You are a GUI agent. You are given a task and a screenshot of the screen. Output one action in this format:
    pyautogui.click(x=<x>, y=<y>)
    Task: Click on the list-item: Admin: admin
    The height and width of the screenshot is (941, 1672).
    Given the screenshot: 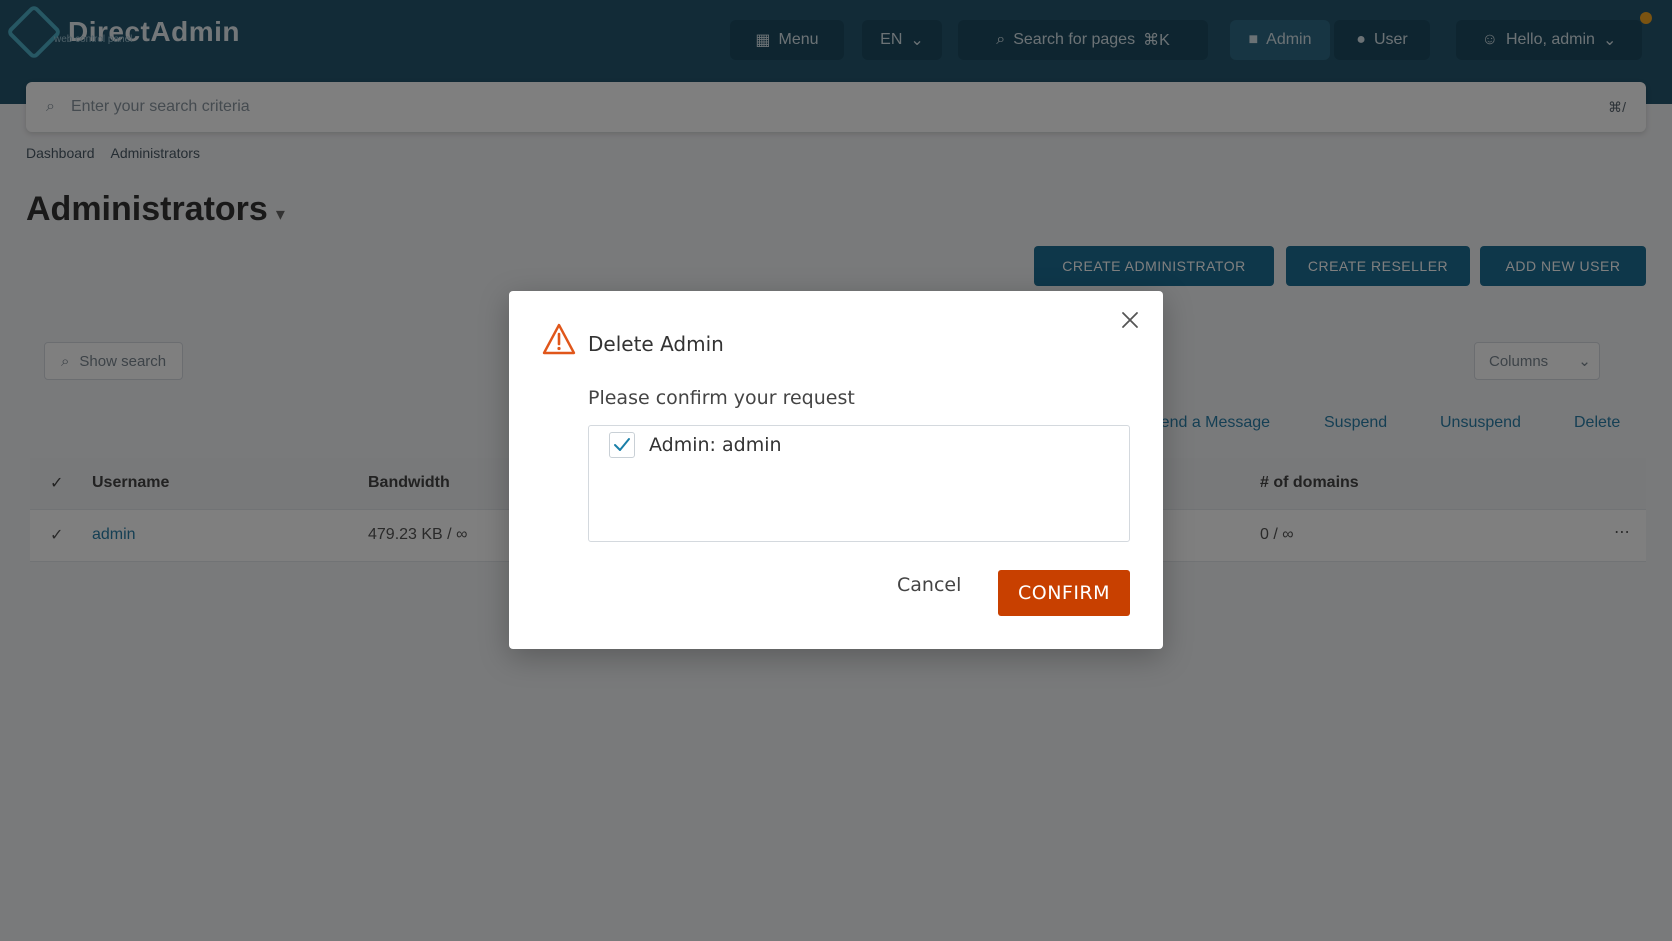 What is the action you would take?
    pyautogui.click(x=695, y=445)
    